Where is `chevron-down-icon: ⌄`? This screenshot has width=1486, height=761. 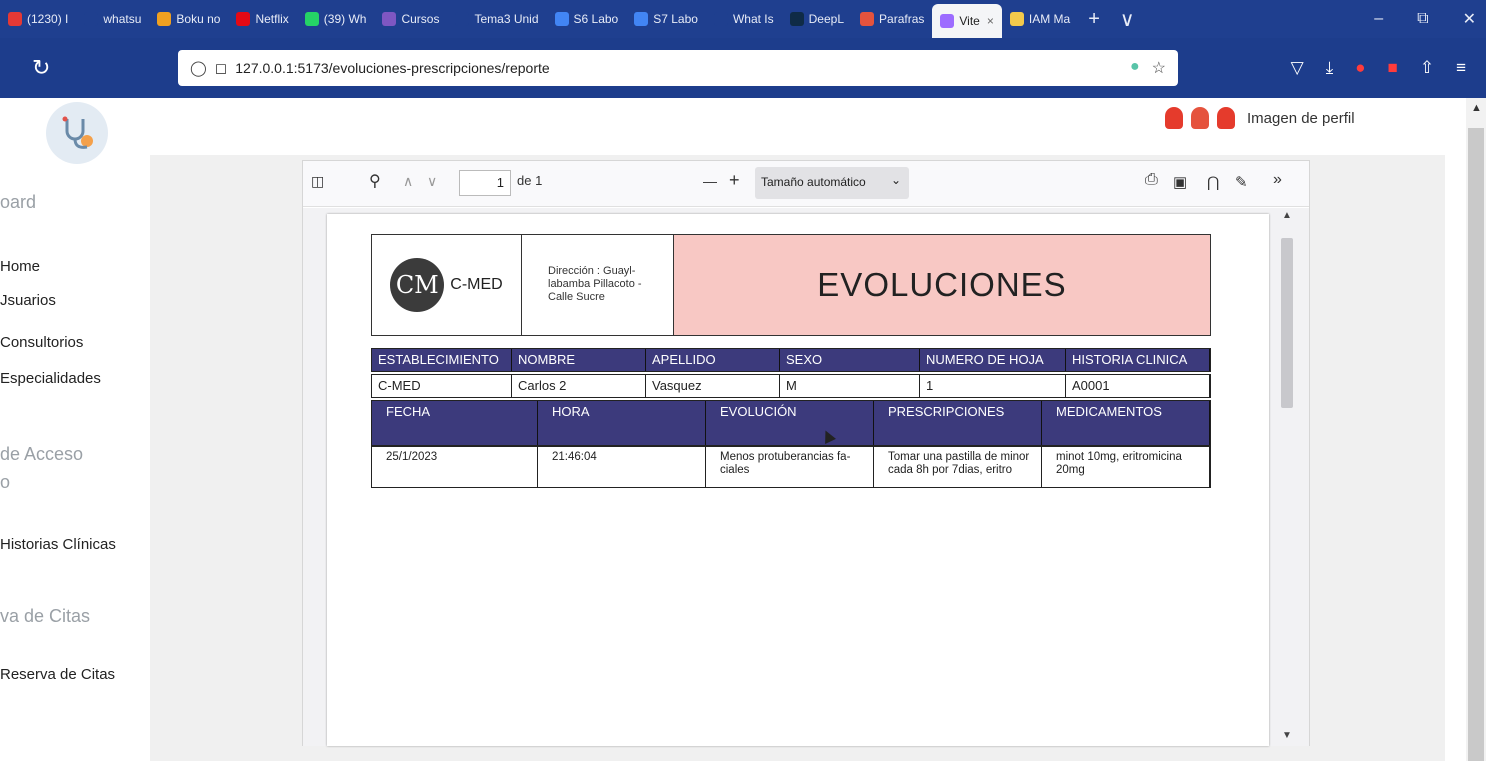 chevron-down-icon: ⌄ is located at coordinates (896, 180).